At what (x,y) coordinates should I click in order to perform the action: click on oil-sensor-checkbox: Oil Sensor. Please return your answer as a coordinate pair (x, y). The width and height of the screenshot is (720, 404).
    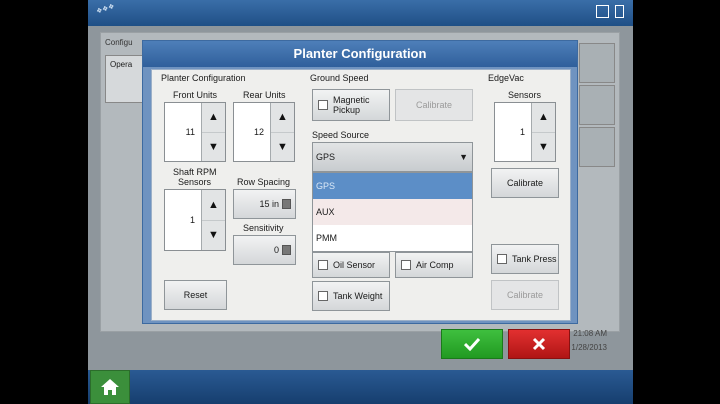
    Looking at the image, I should click on (351, 265).